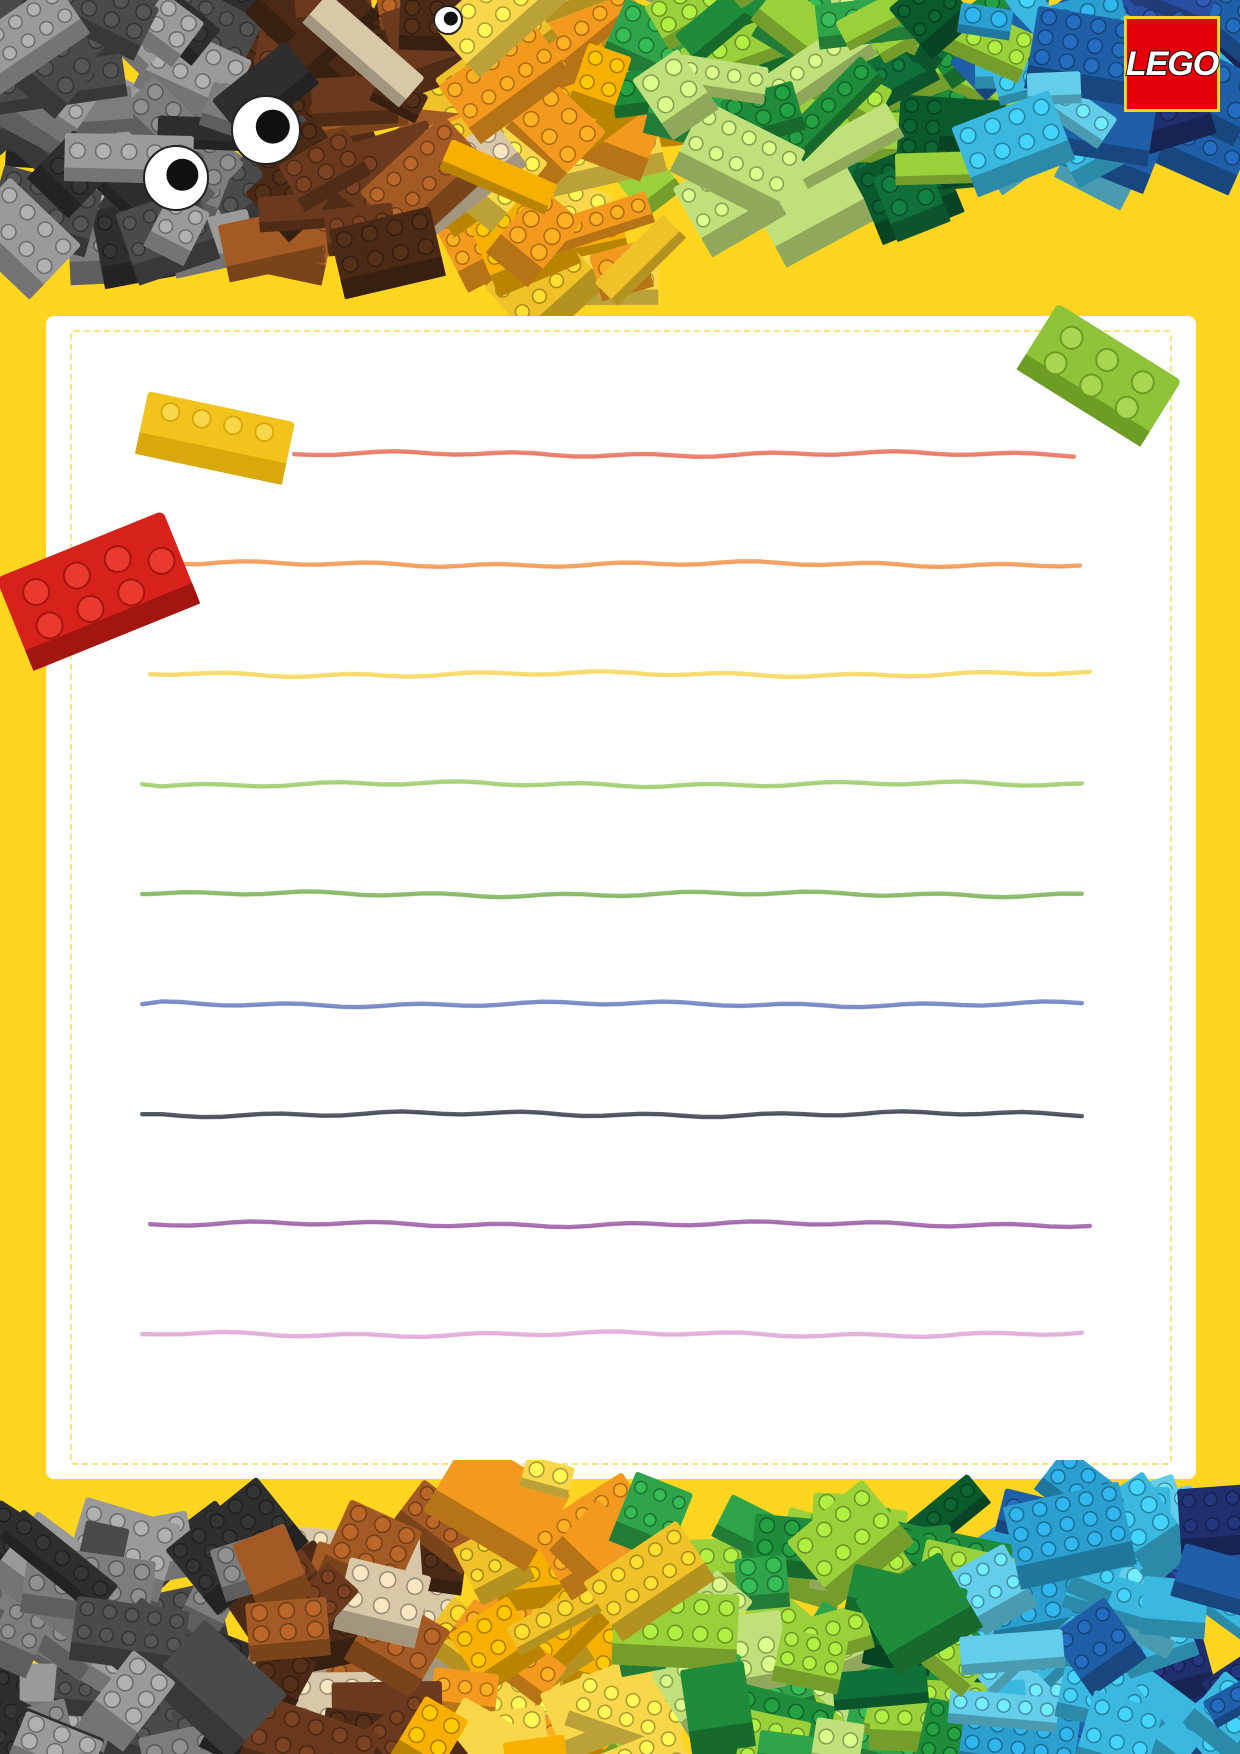 The image size is (1240, 1754). What do you see at coordinates (215, 438) in the screenshot?
I see `yellow-brick` at bounding box center [215, 438].